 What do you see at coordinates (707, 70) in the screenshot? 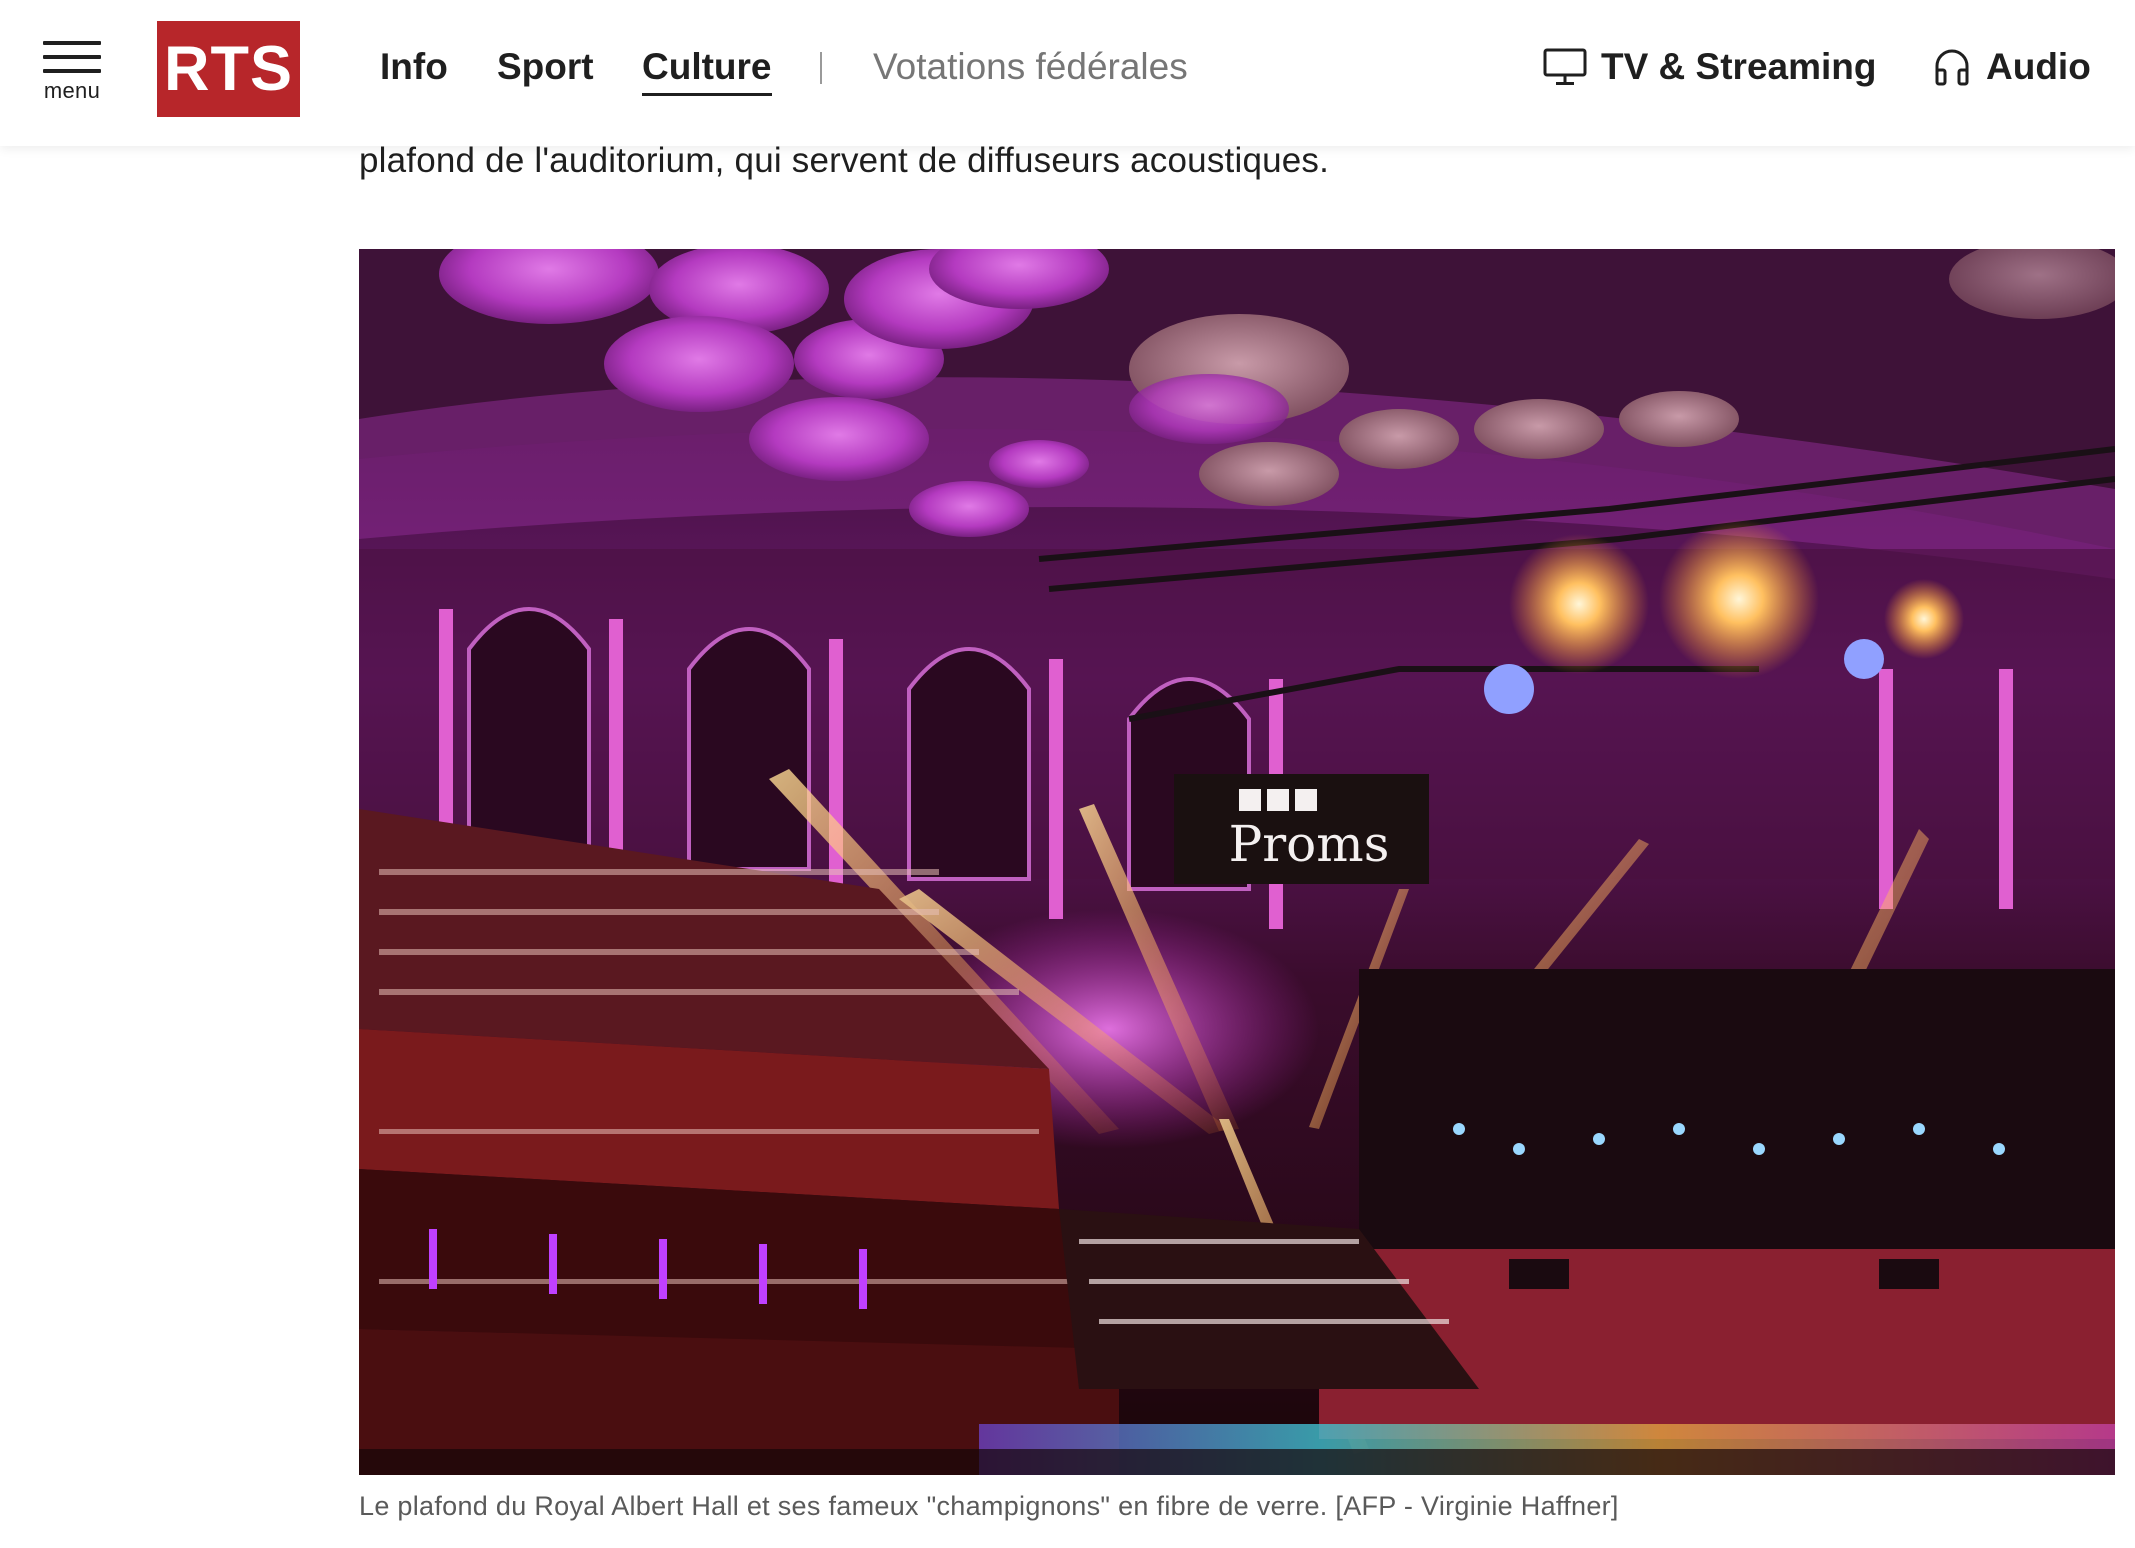
I see `nav-culture: Culture` at bounding box center [707, 70].